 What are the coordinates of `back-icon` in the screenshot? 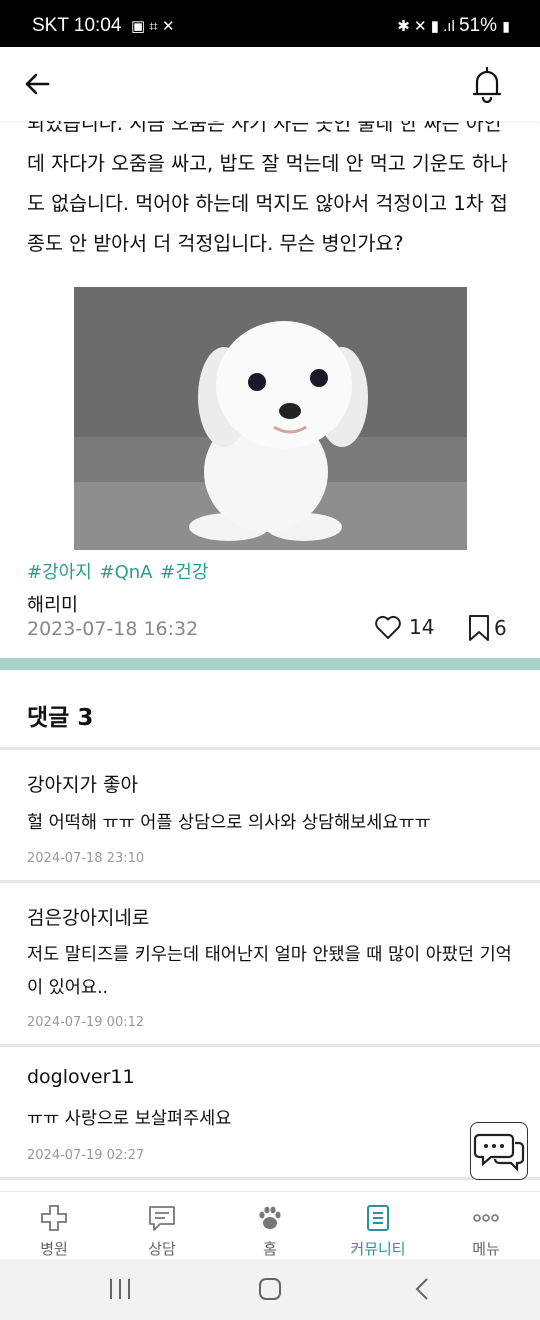 It's located at (423, 1289).